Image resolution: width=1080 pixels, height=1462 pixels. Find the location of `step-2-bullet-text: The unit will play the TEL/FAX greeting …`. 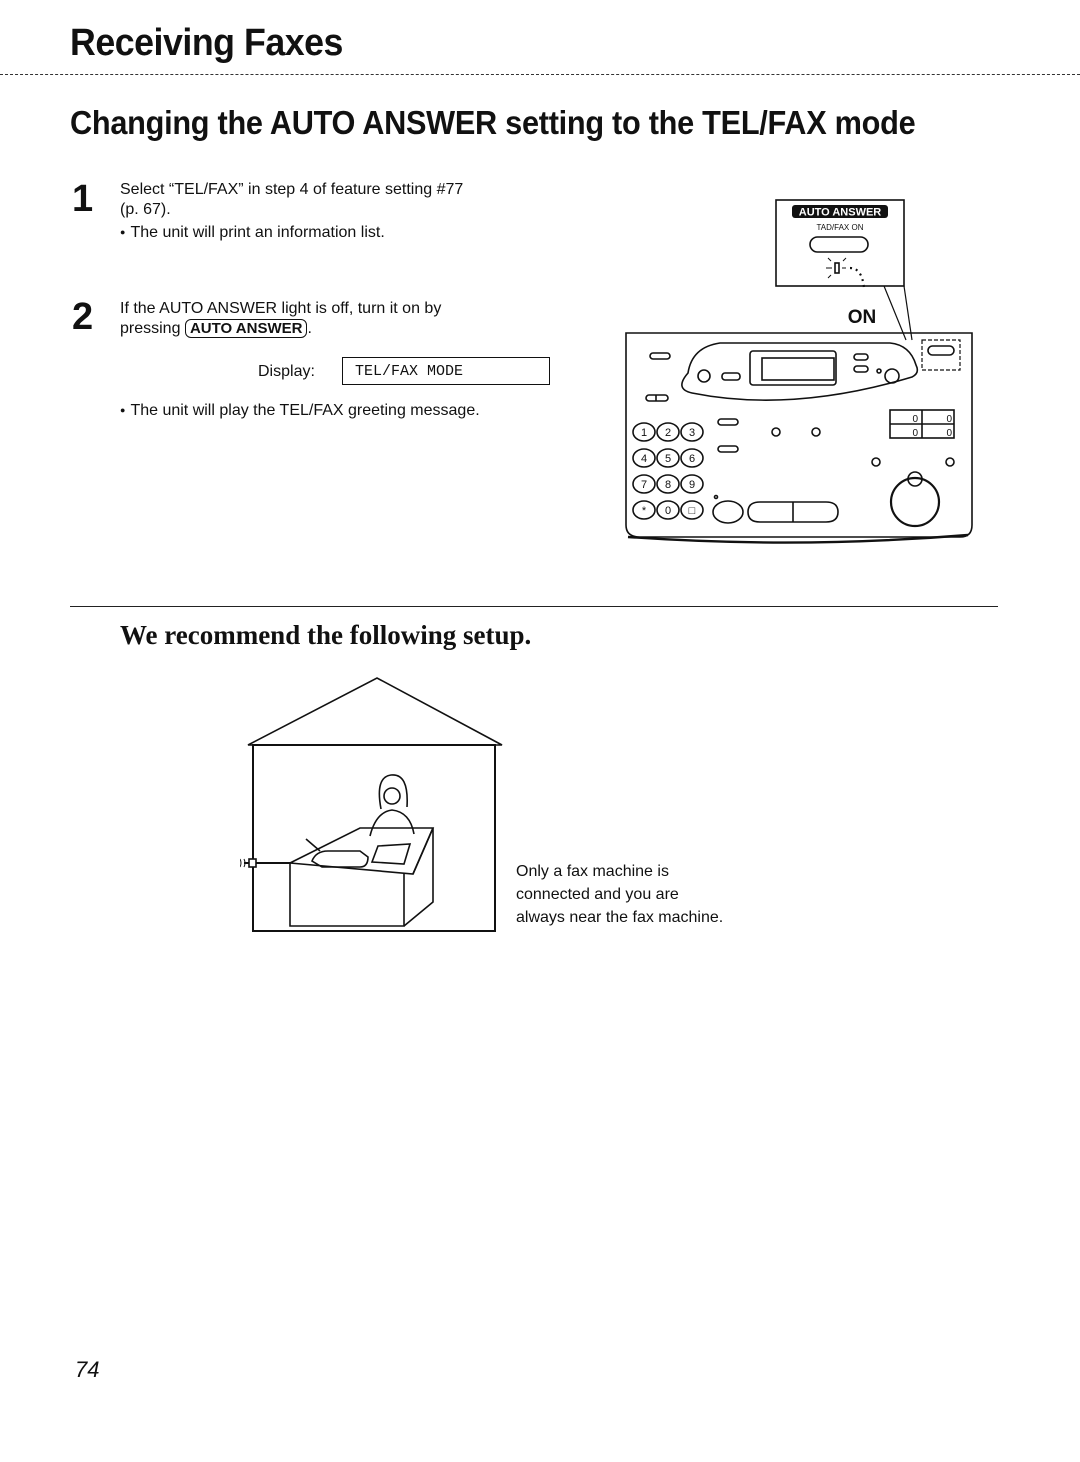

step-2-bullet-text: The unit will play the TEL/FAX greeting … is located at coordinates (305, 410).